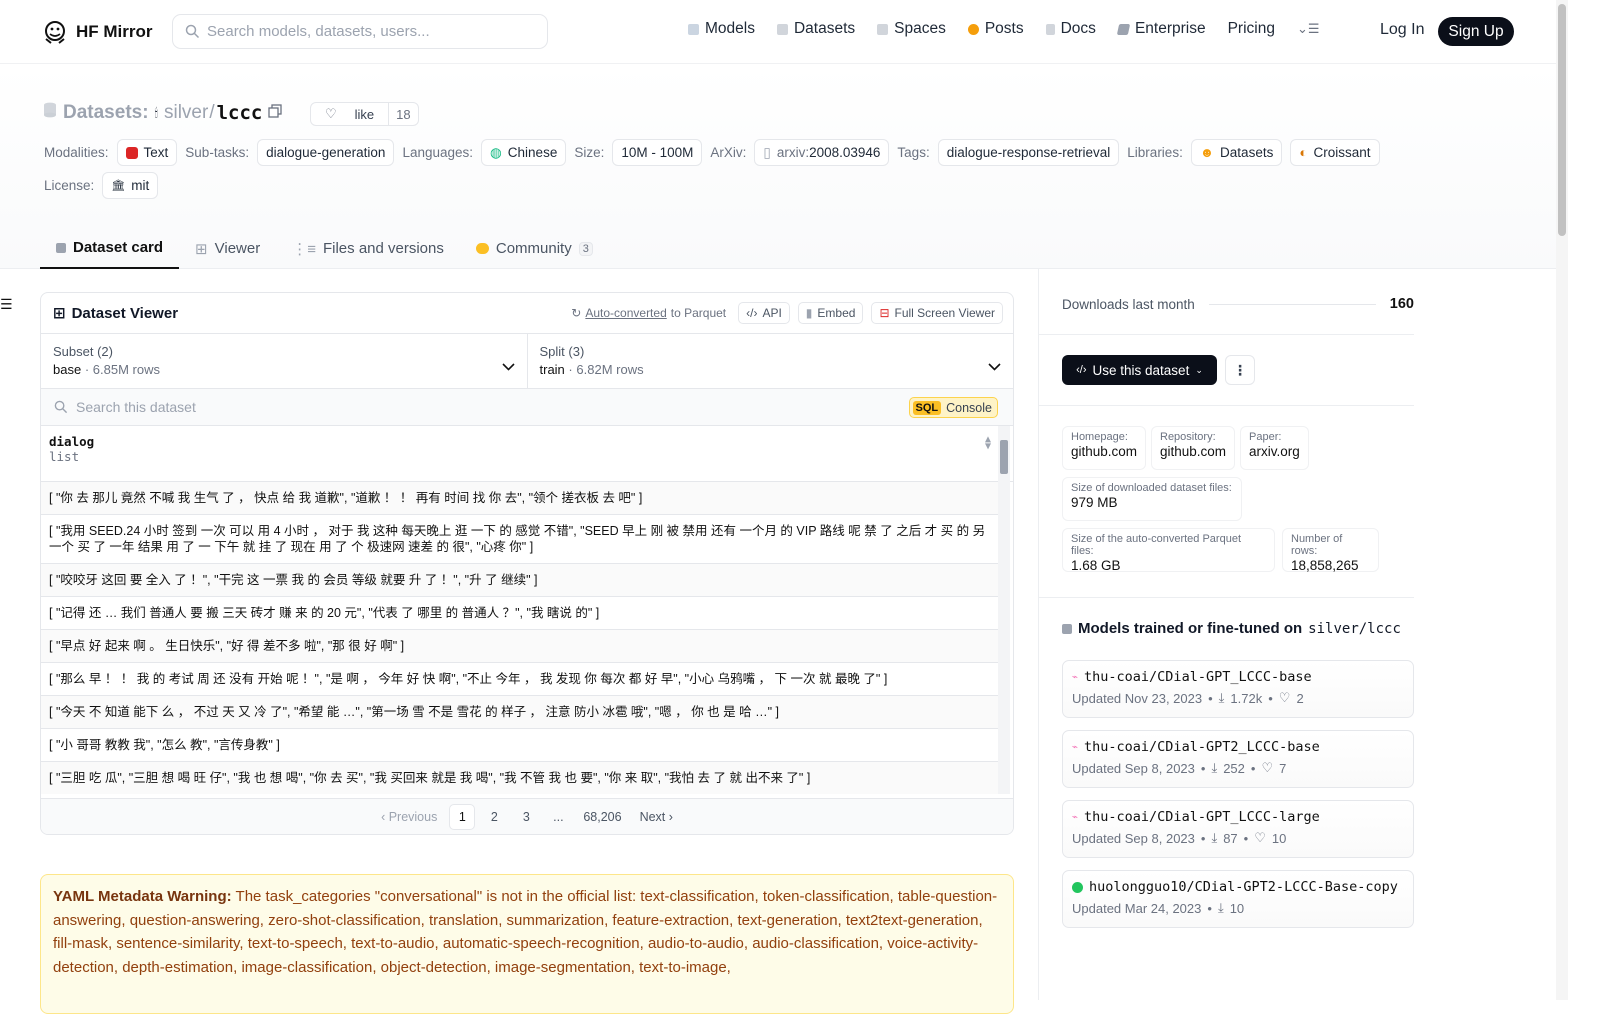 This screenshot has width=1600, height=1014. Describe the element at coordinates (1104, 448) in the screenshot. I see `homepage-info: Homepage: github.com` at that location.